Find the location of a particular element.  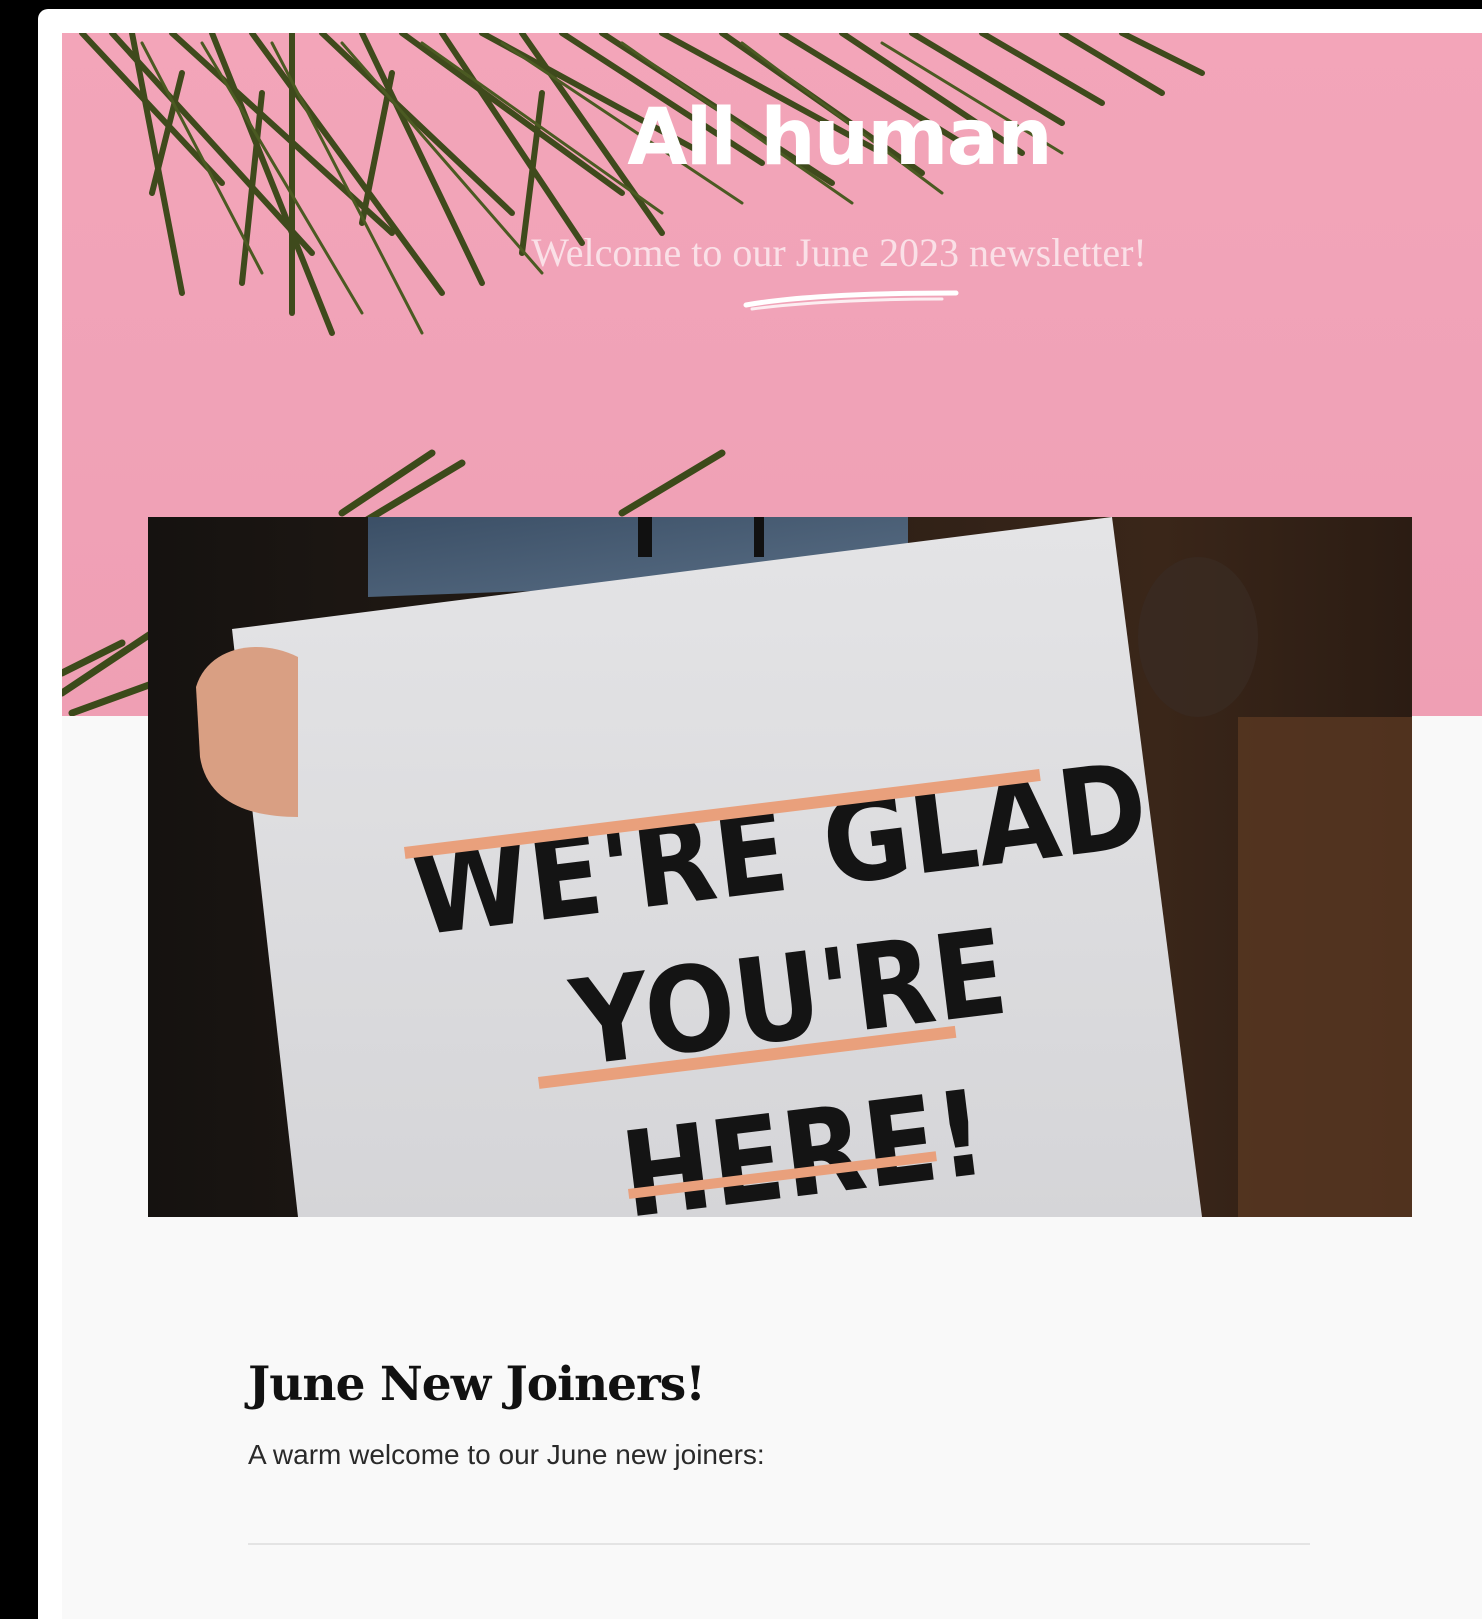

newsletter-title: All human is located at coordinates (840, 138).